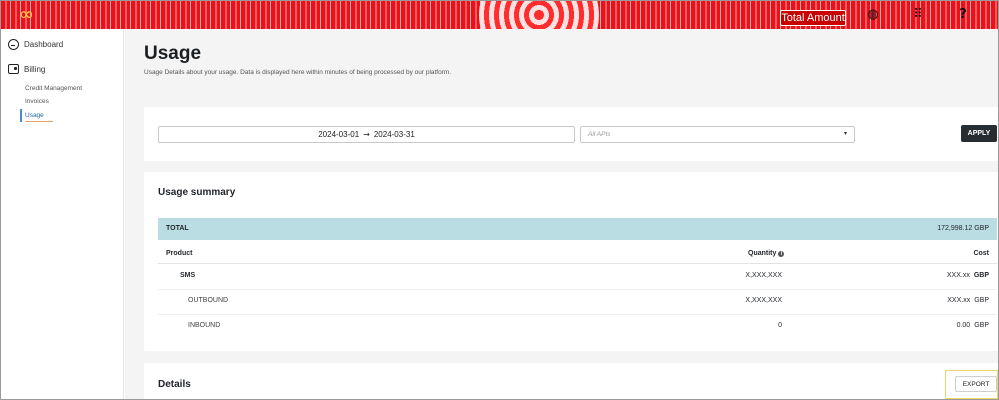 The height and width of the screenshot is (400, 999). What do you see at coordinates (177, 228) in the screenshot?
I see `total-label: TOTAL` at bounding box center [177, 228].